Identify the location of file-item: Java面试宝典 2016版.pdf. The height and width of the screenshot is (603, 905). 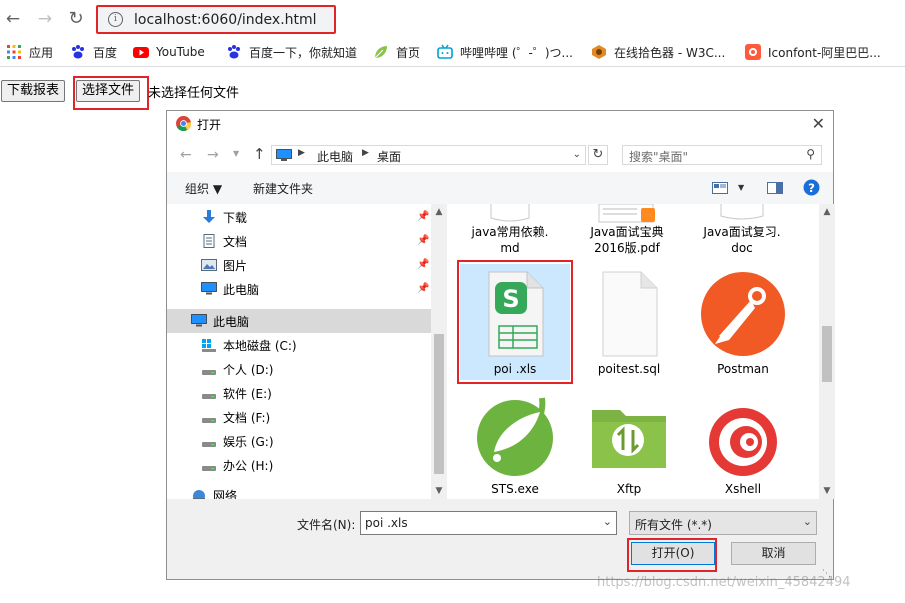
(627, 230).